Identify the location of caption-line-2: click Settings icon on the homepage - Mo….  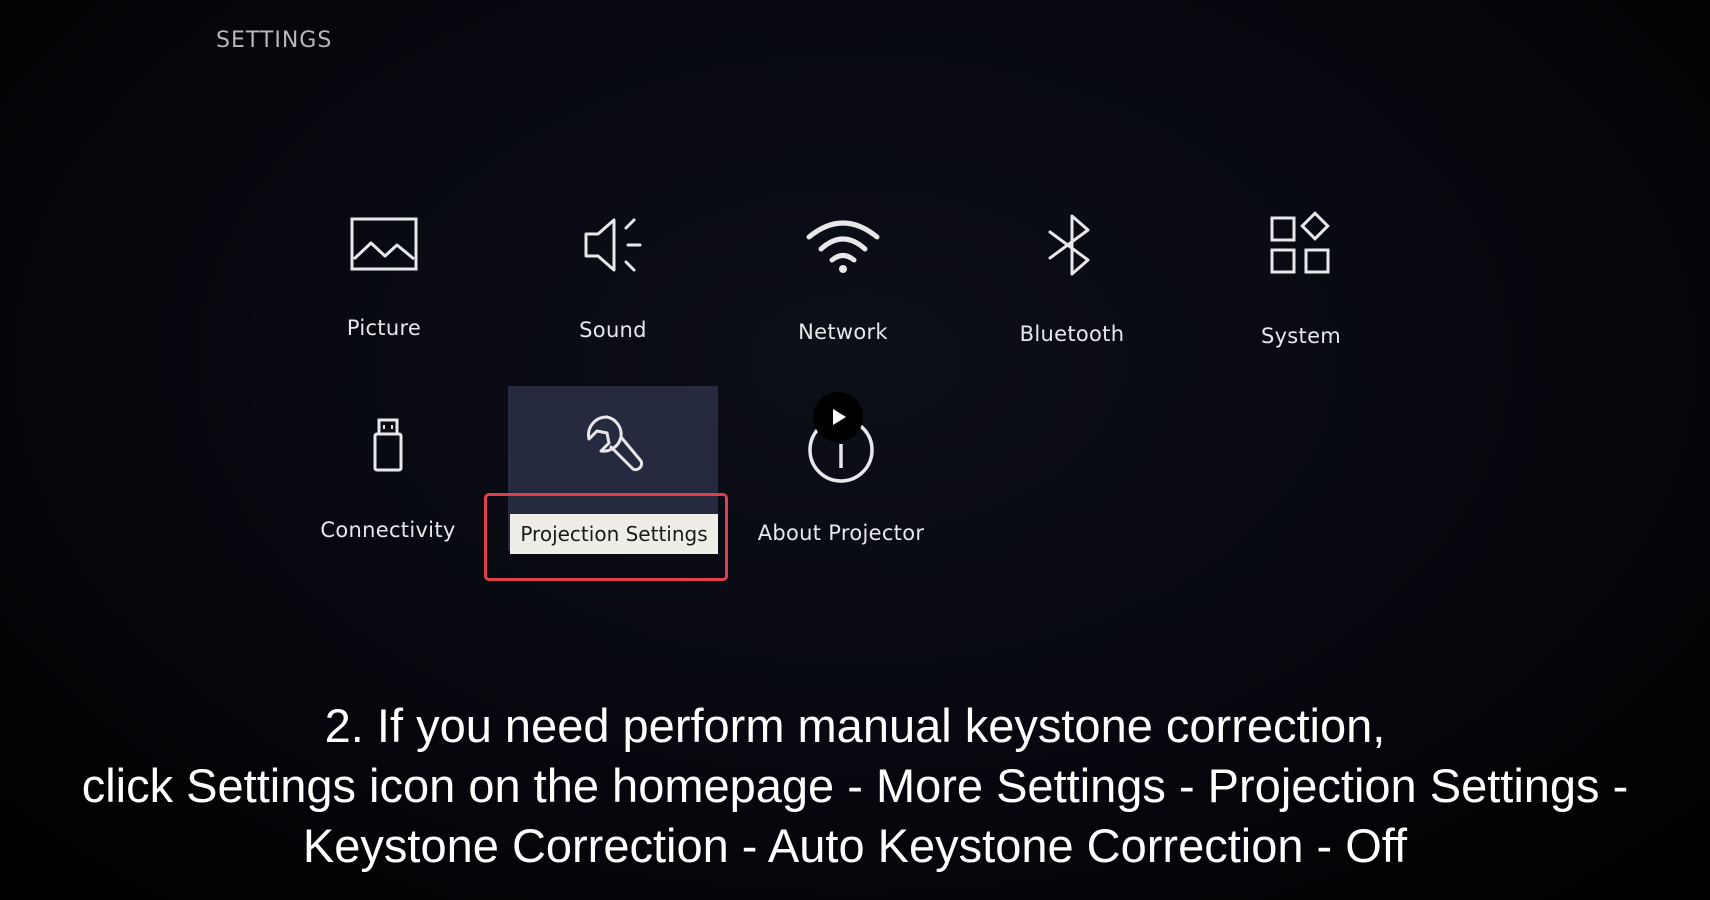
(855, 785).